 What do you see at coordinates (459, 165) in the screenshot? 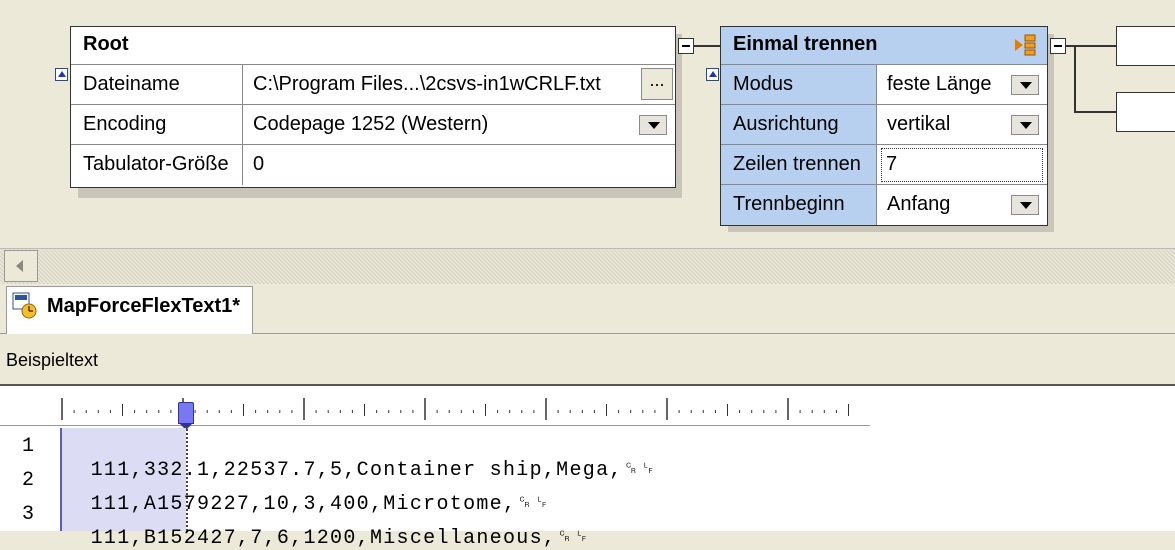
I see `tabulator-field: 0` at bounding box center [459, 165].